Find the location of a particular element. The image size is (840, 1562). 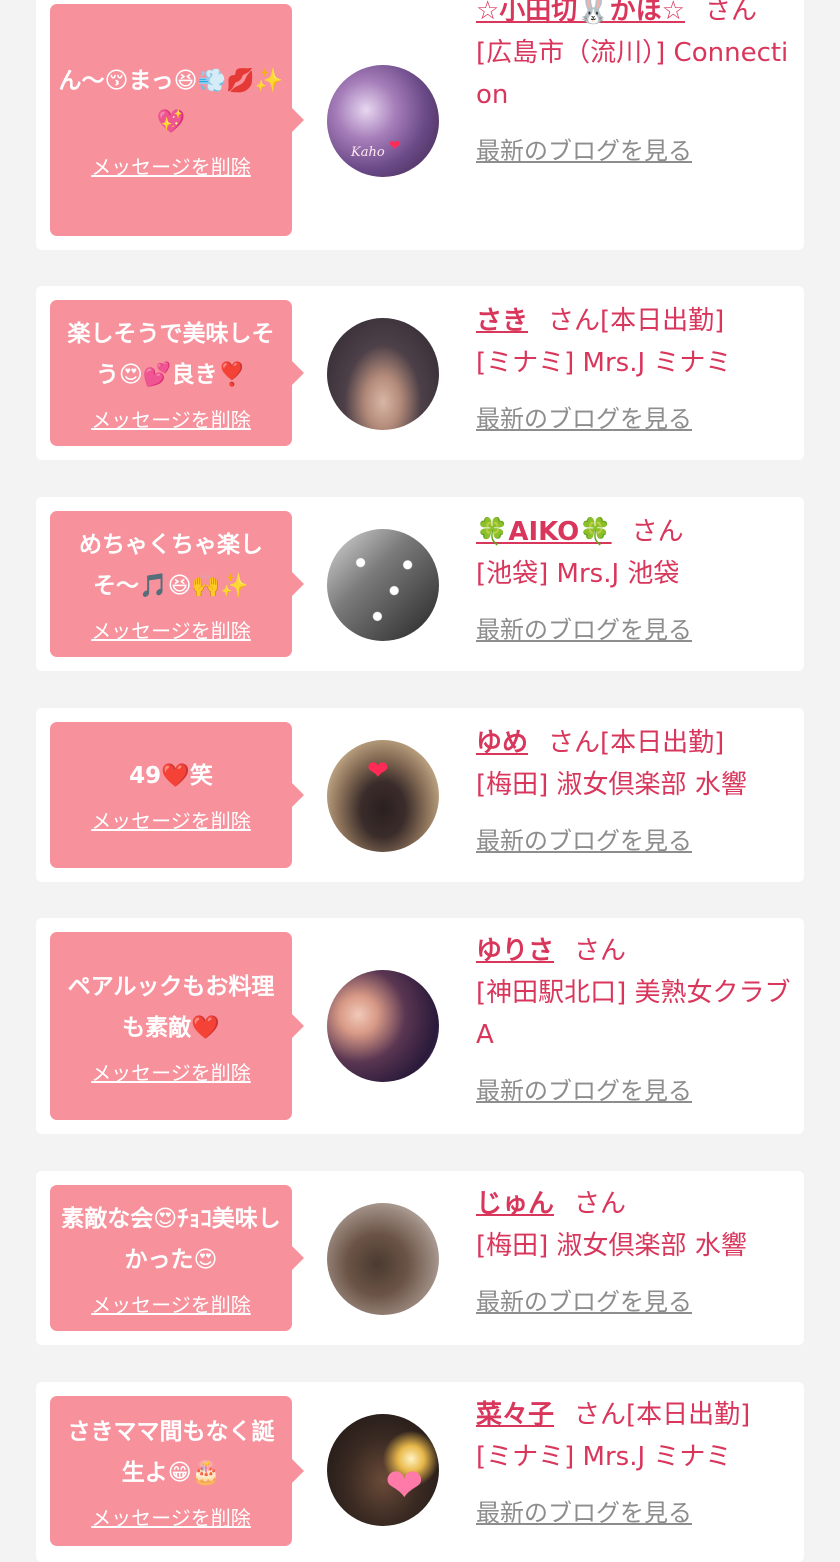

avatar: Kaho ❤ is located at coordinates (383, 121).